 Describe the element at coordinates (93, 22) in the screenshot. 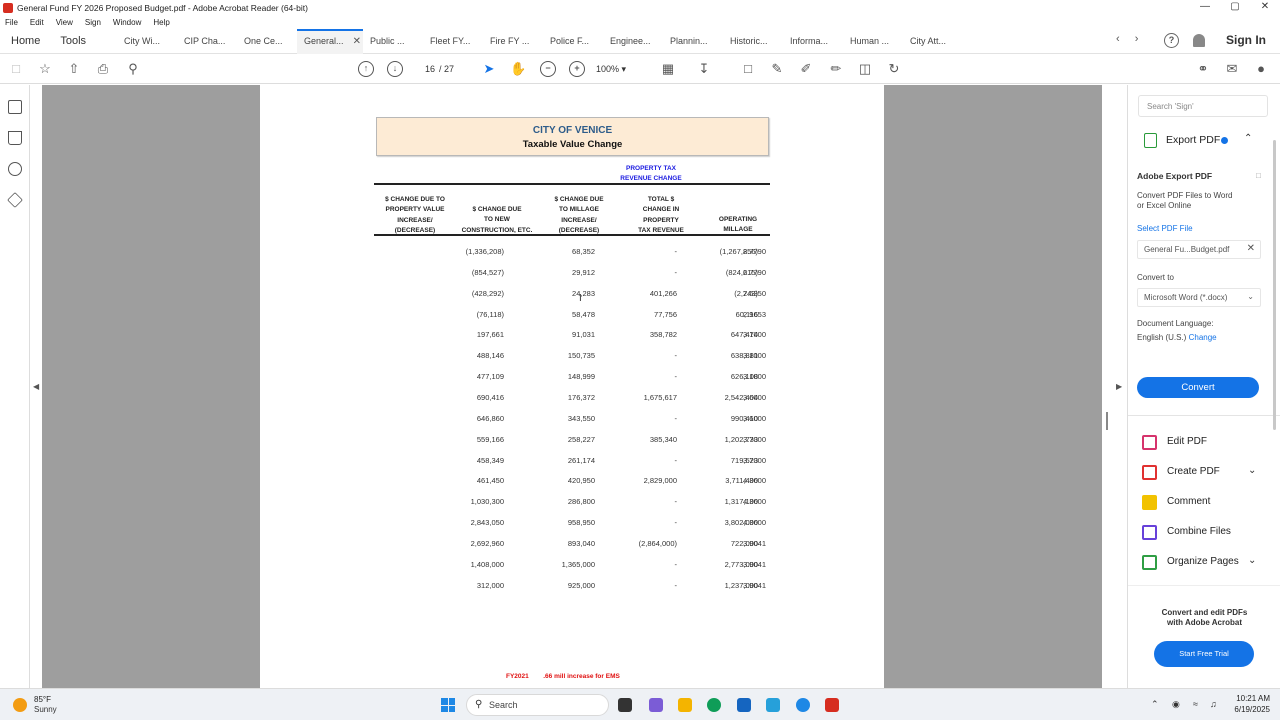

I see `menu-sign: Sign` at that location.